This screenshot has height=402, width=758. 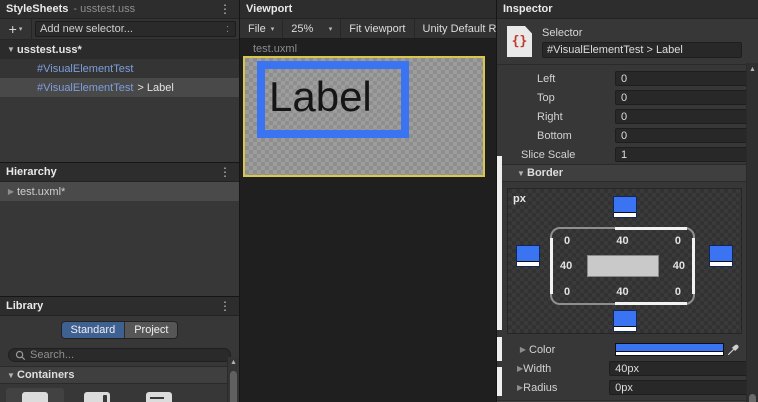 I want to click on library-header: Library ⋮, so click(x=119, y=306).